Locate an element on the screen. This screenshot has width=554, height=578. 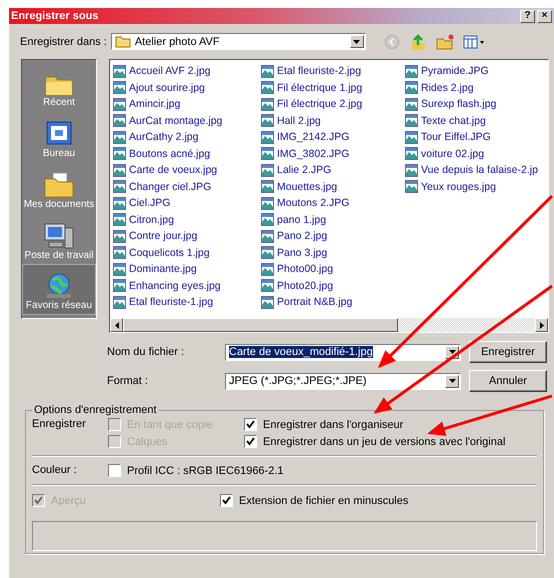
save-options-label: Enregistrer is located at coordinates (59, 425).